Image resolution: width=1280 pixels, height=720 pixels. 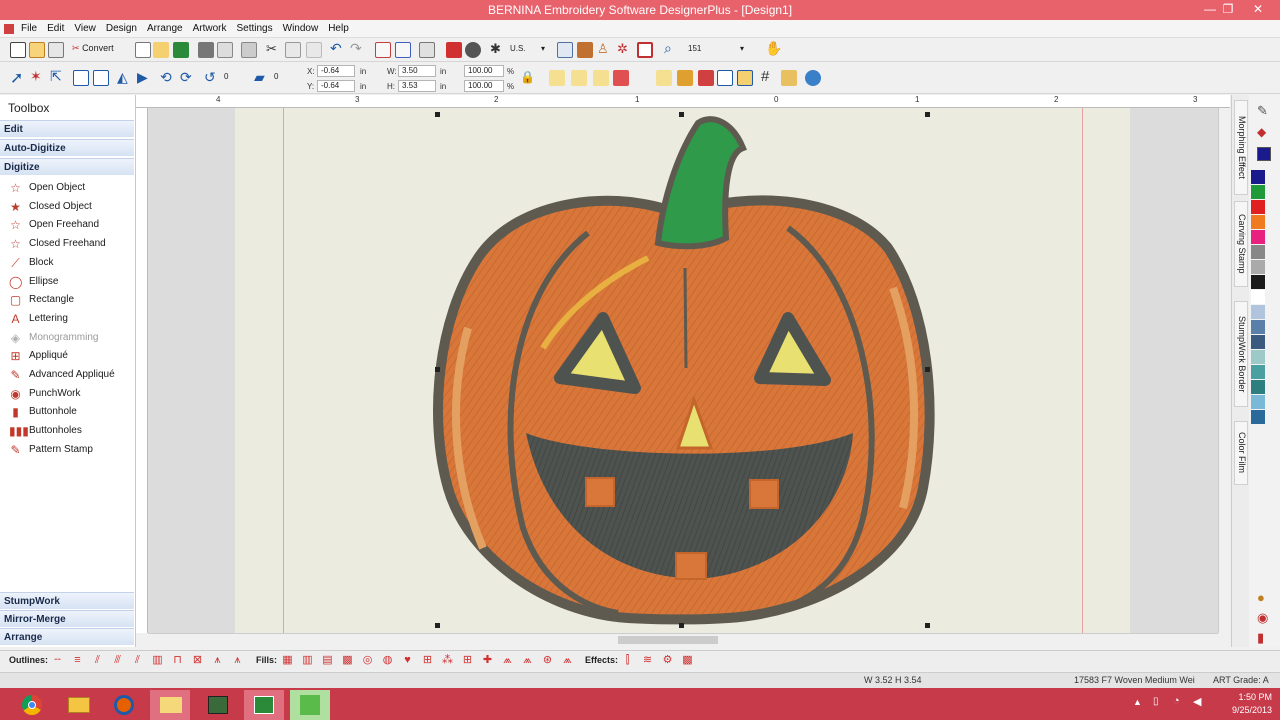 What do you see at coordinates (287, 660) in the screenshot?
I see `tatami-fill-icon: ▦` at bounding box center [287, 660].